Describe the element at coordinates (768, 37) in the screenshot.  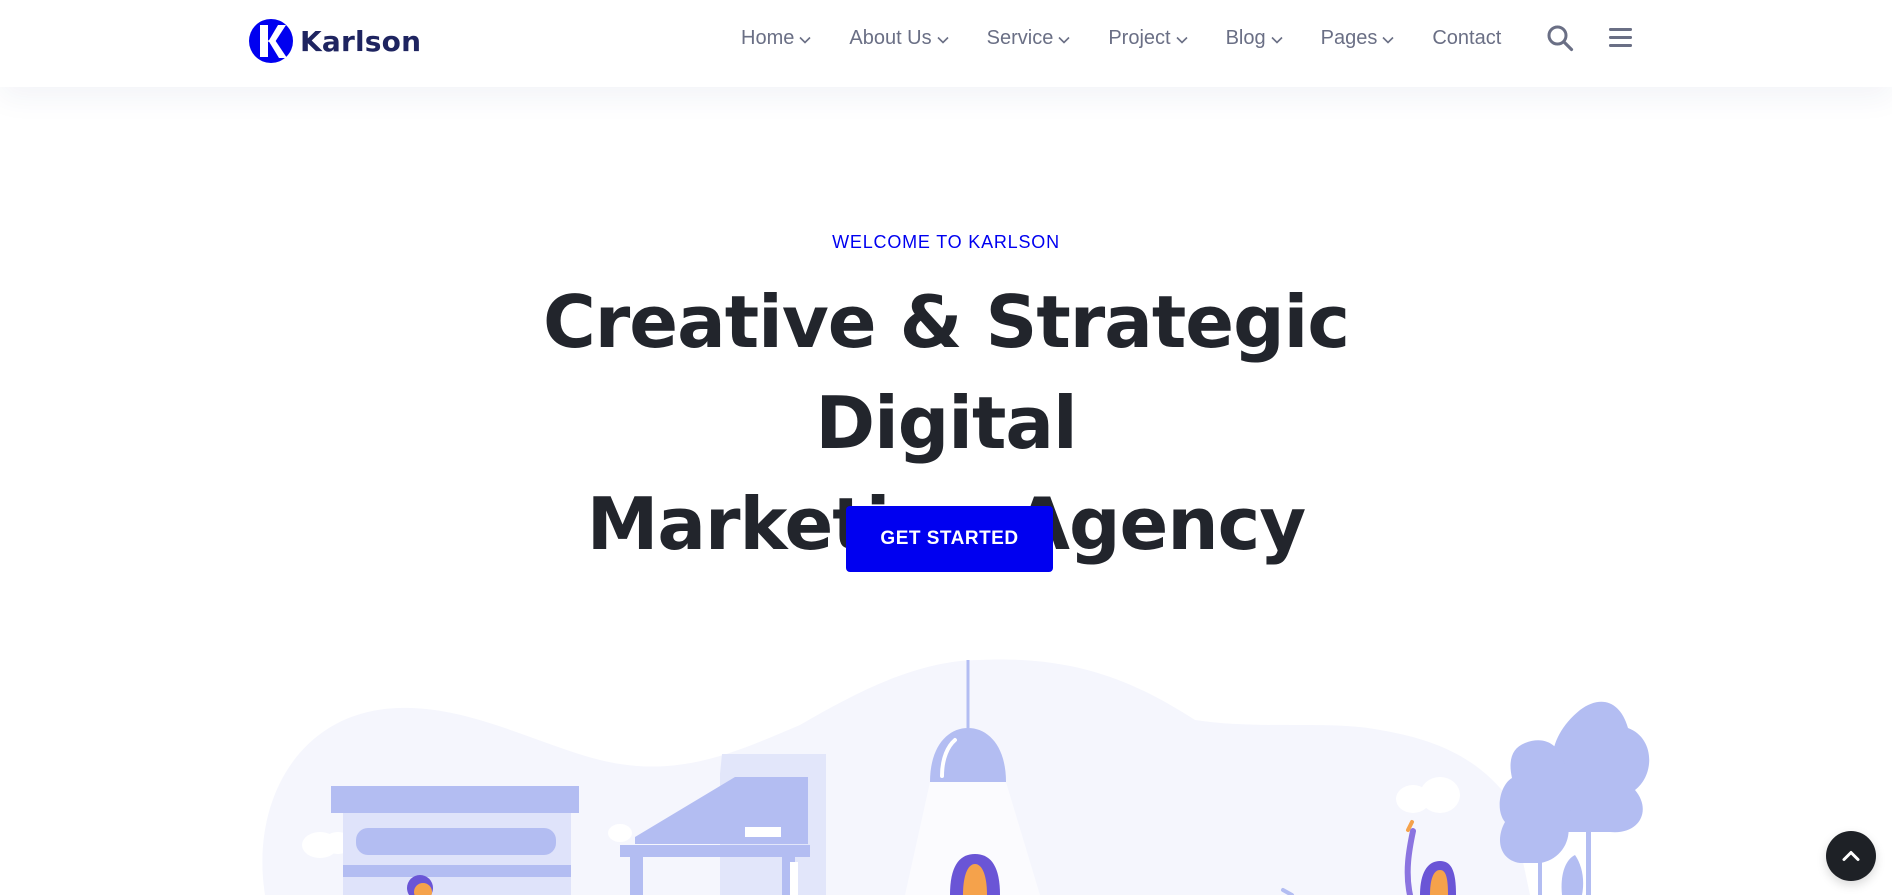
I see `nav-item-label: Home` at that location.